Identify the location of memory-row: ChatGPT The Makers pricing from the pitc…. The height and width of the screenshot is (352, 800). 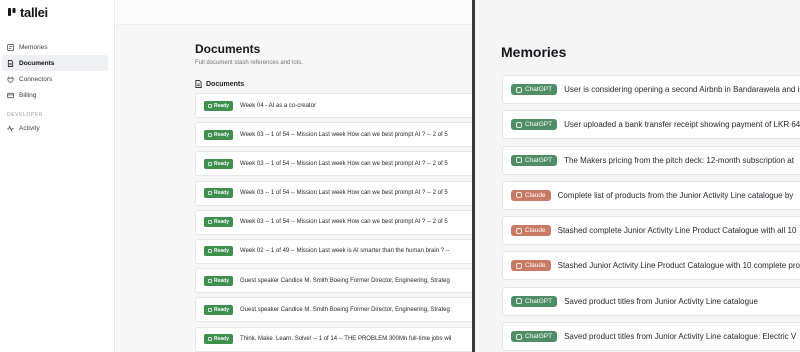
(651, 160).